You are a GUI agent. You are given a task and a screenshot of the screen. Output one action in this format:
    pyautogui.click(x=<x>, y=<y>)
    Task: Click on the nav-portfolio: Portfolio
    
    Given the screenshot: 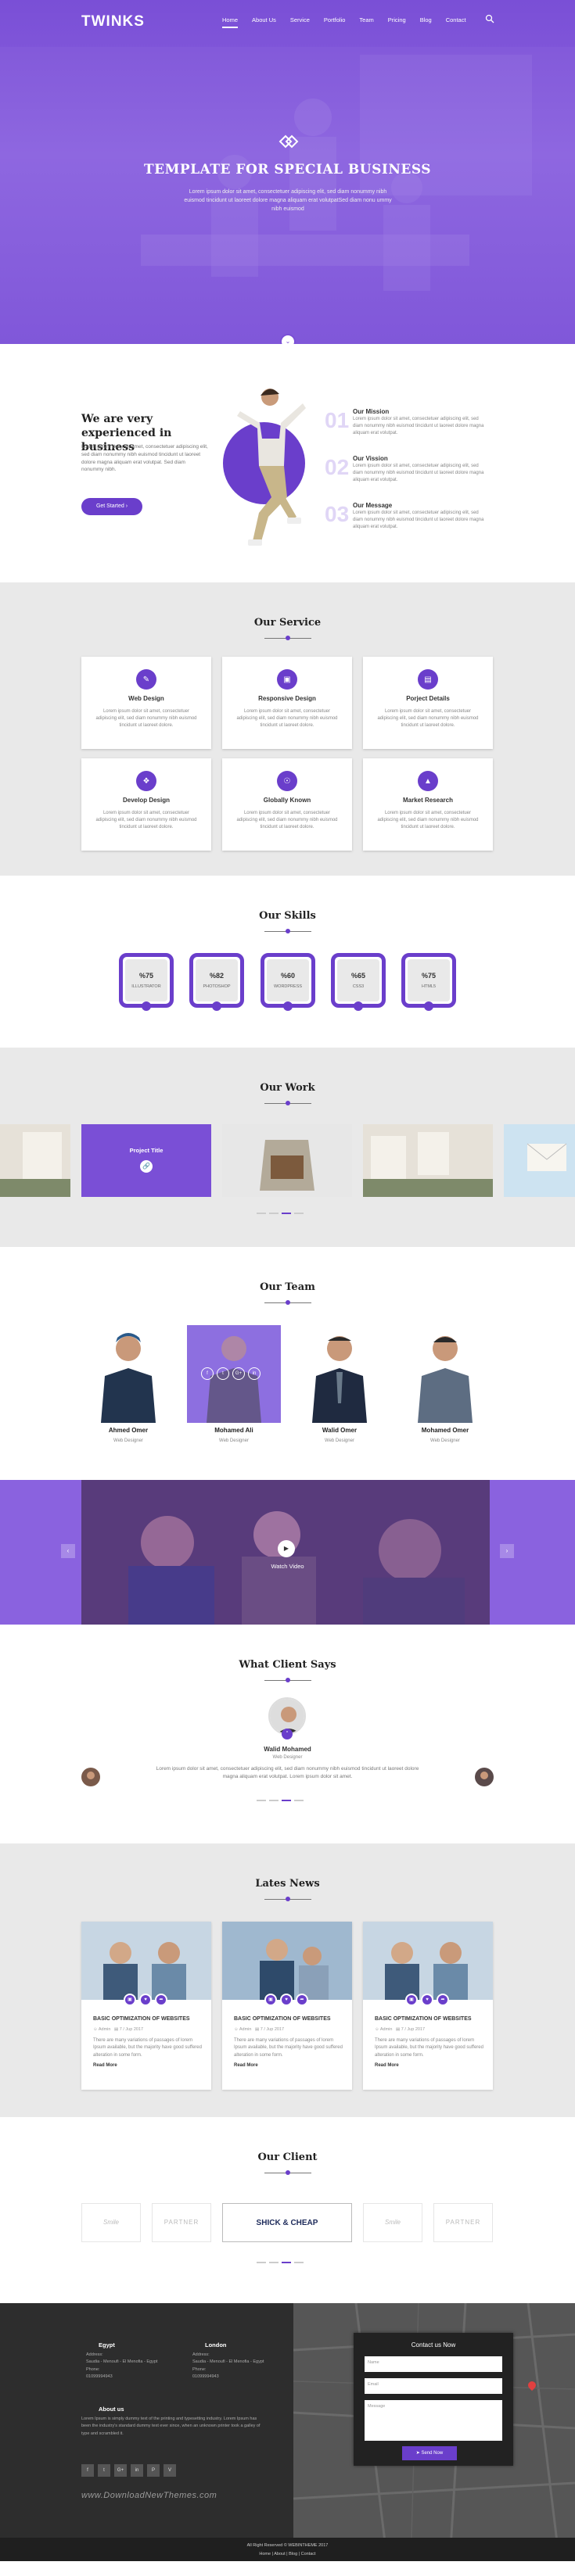 What is the action you would take?
    pyautogui.click(x=335, y=20)
    